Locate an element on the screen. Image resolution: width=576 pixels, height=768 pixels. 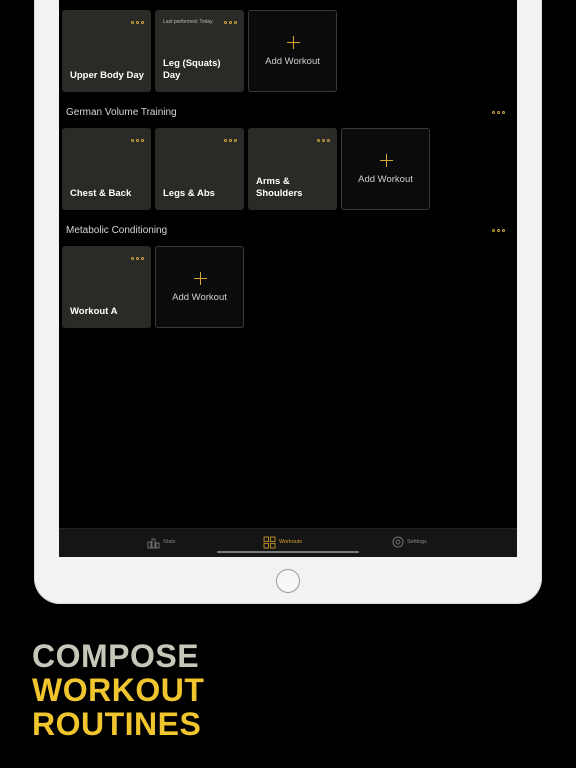
workout-card-upper-body-day: Upper Body Day is located at coordinates (106, 51).